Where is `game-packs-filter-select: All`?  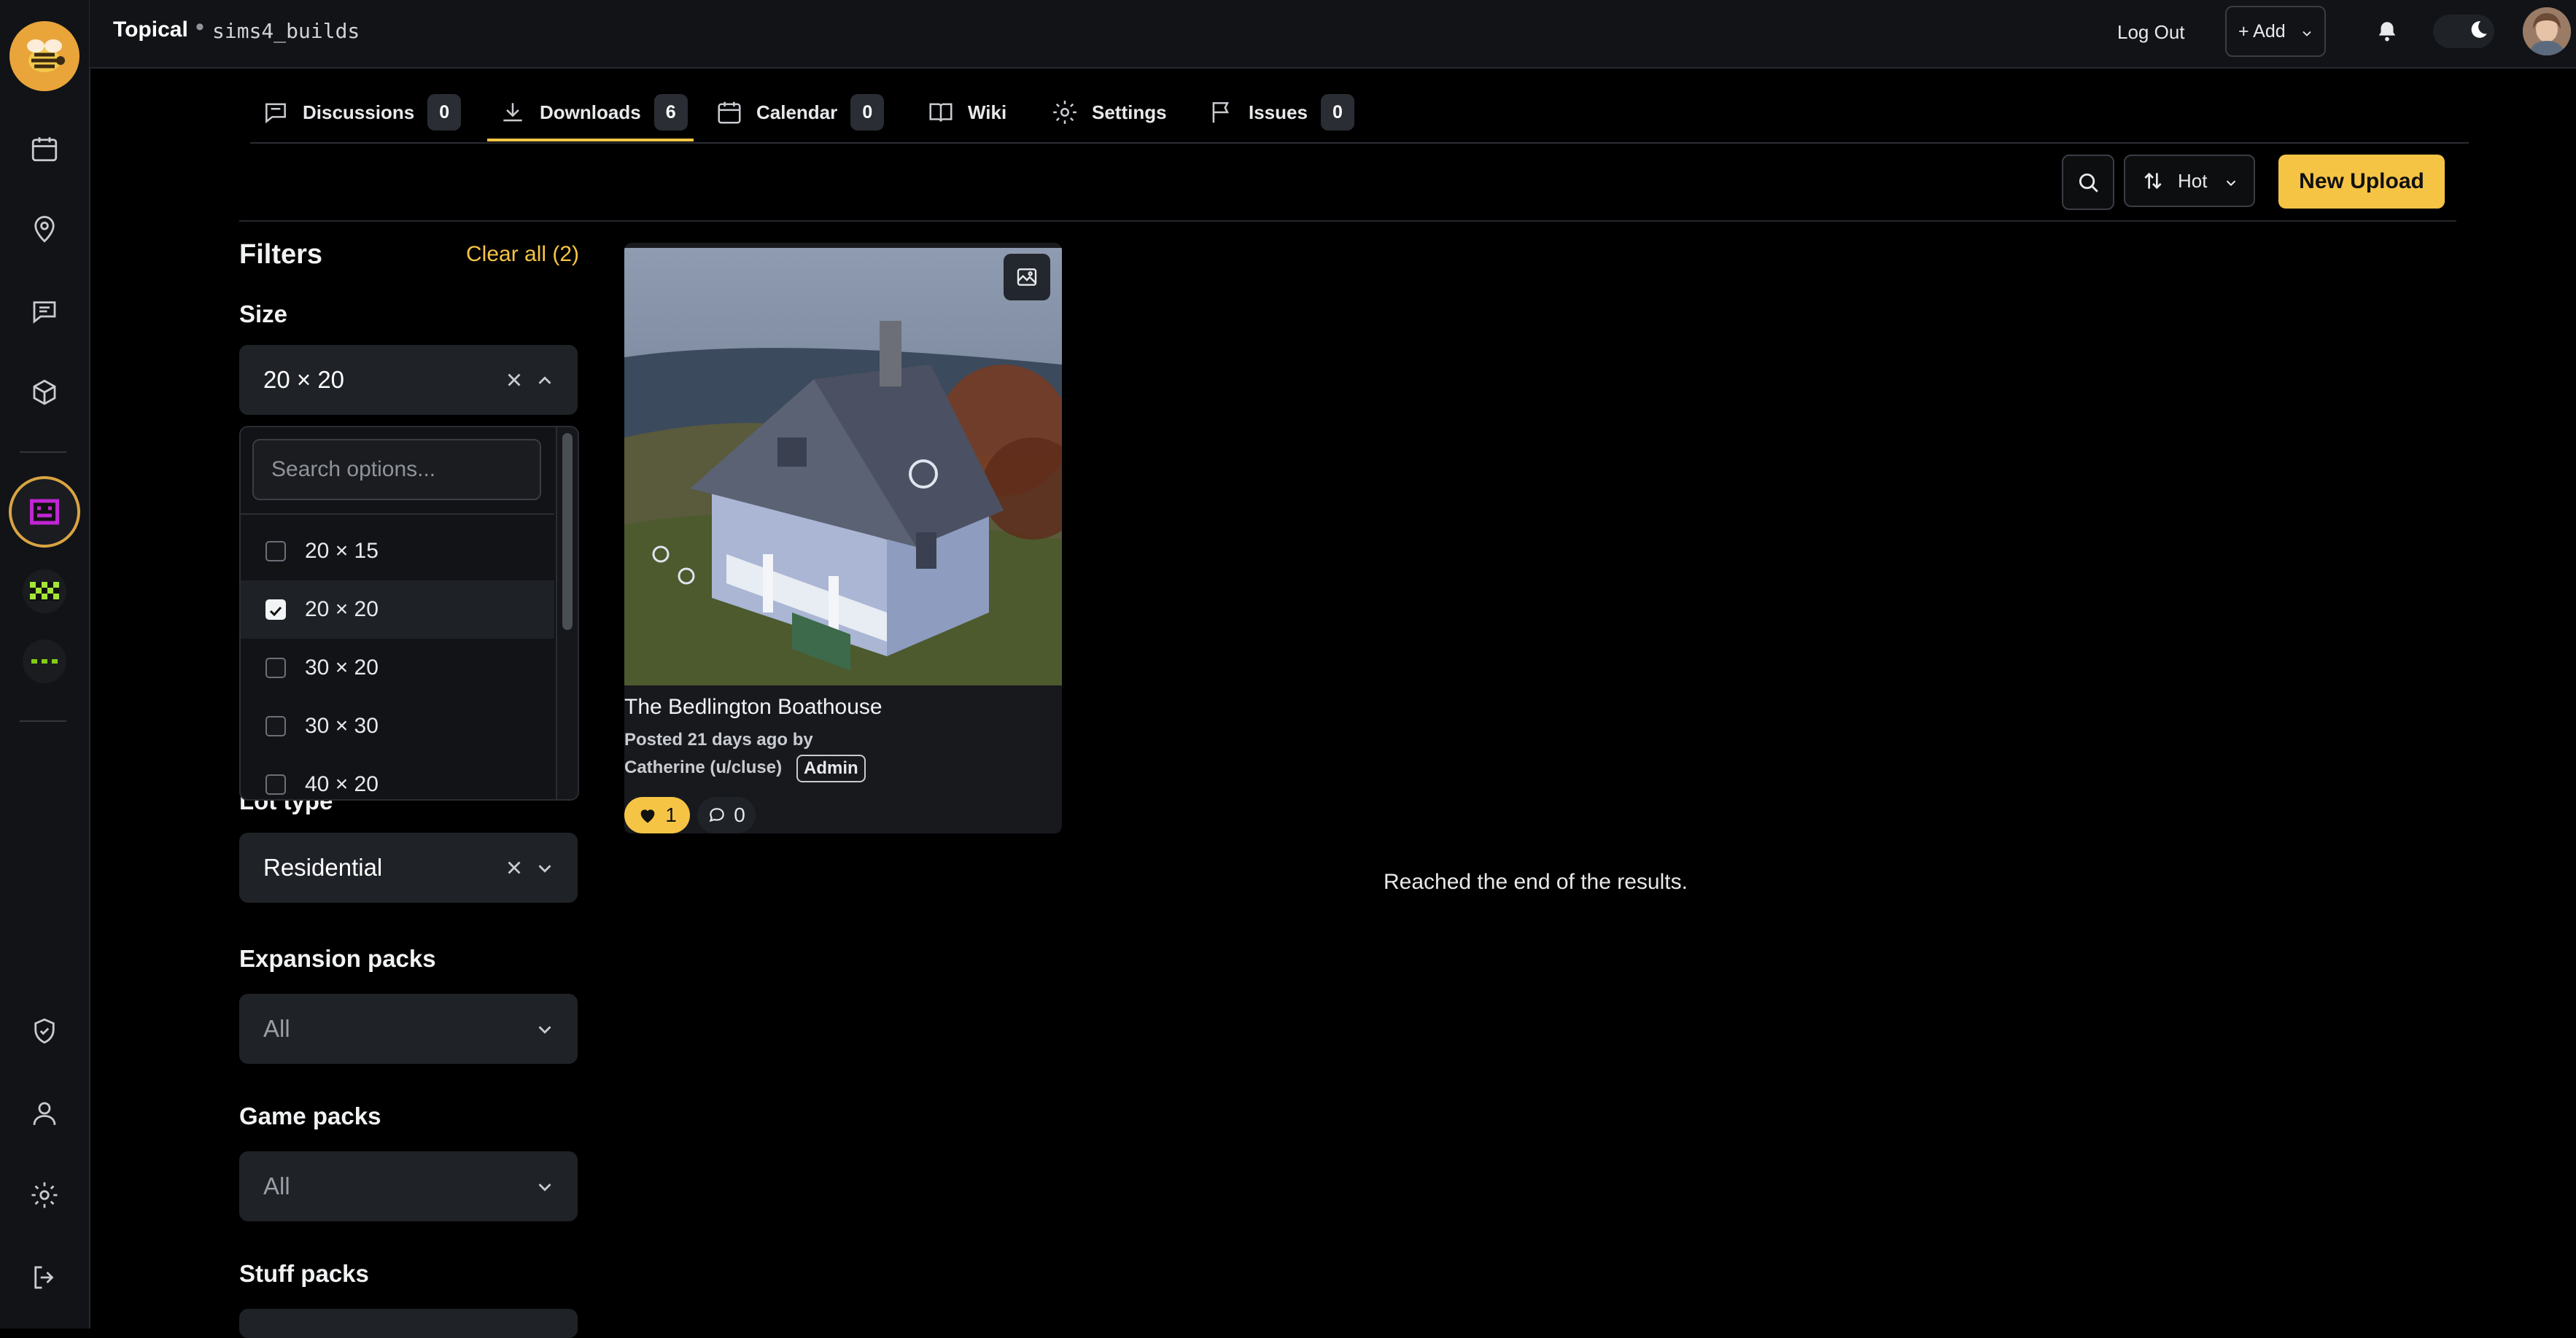 game-packs-filter-select: All is located at coordinates (408, 1186).